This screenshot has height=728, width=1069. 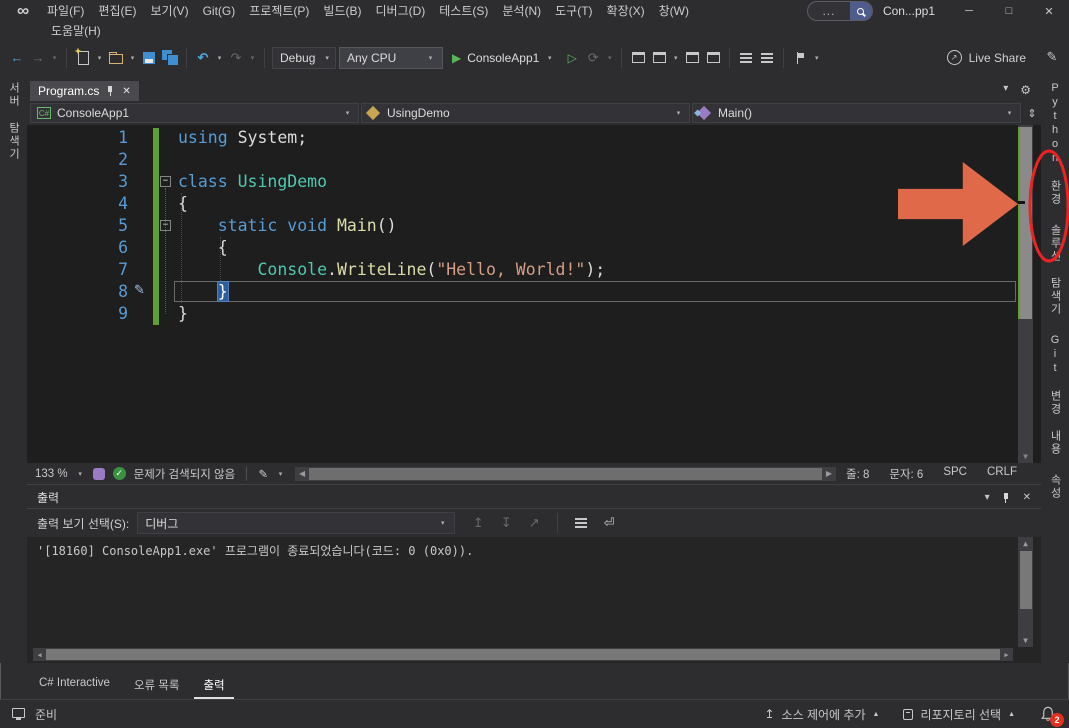 What do you see at coordinates (609, 58) in the screenshot?
I see `refresh-dropdown-icon: ▾` at bounding box center [609, 58].